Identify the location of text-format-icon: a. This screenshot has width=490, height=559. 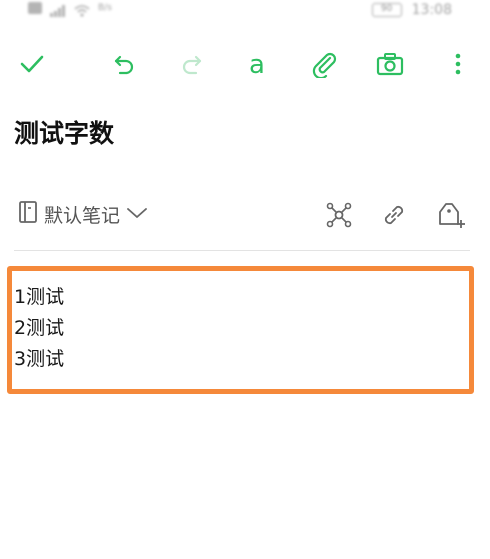
(258, 64).